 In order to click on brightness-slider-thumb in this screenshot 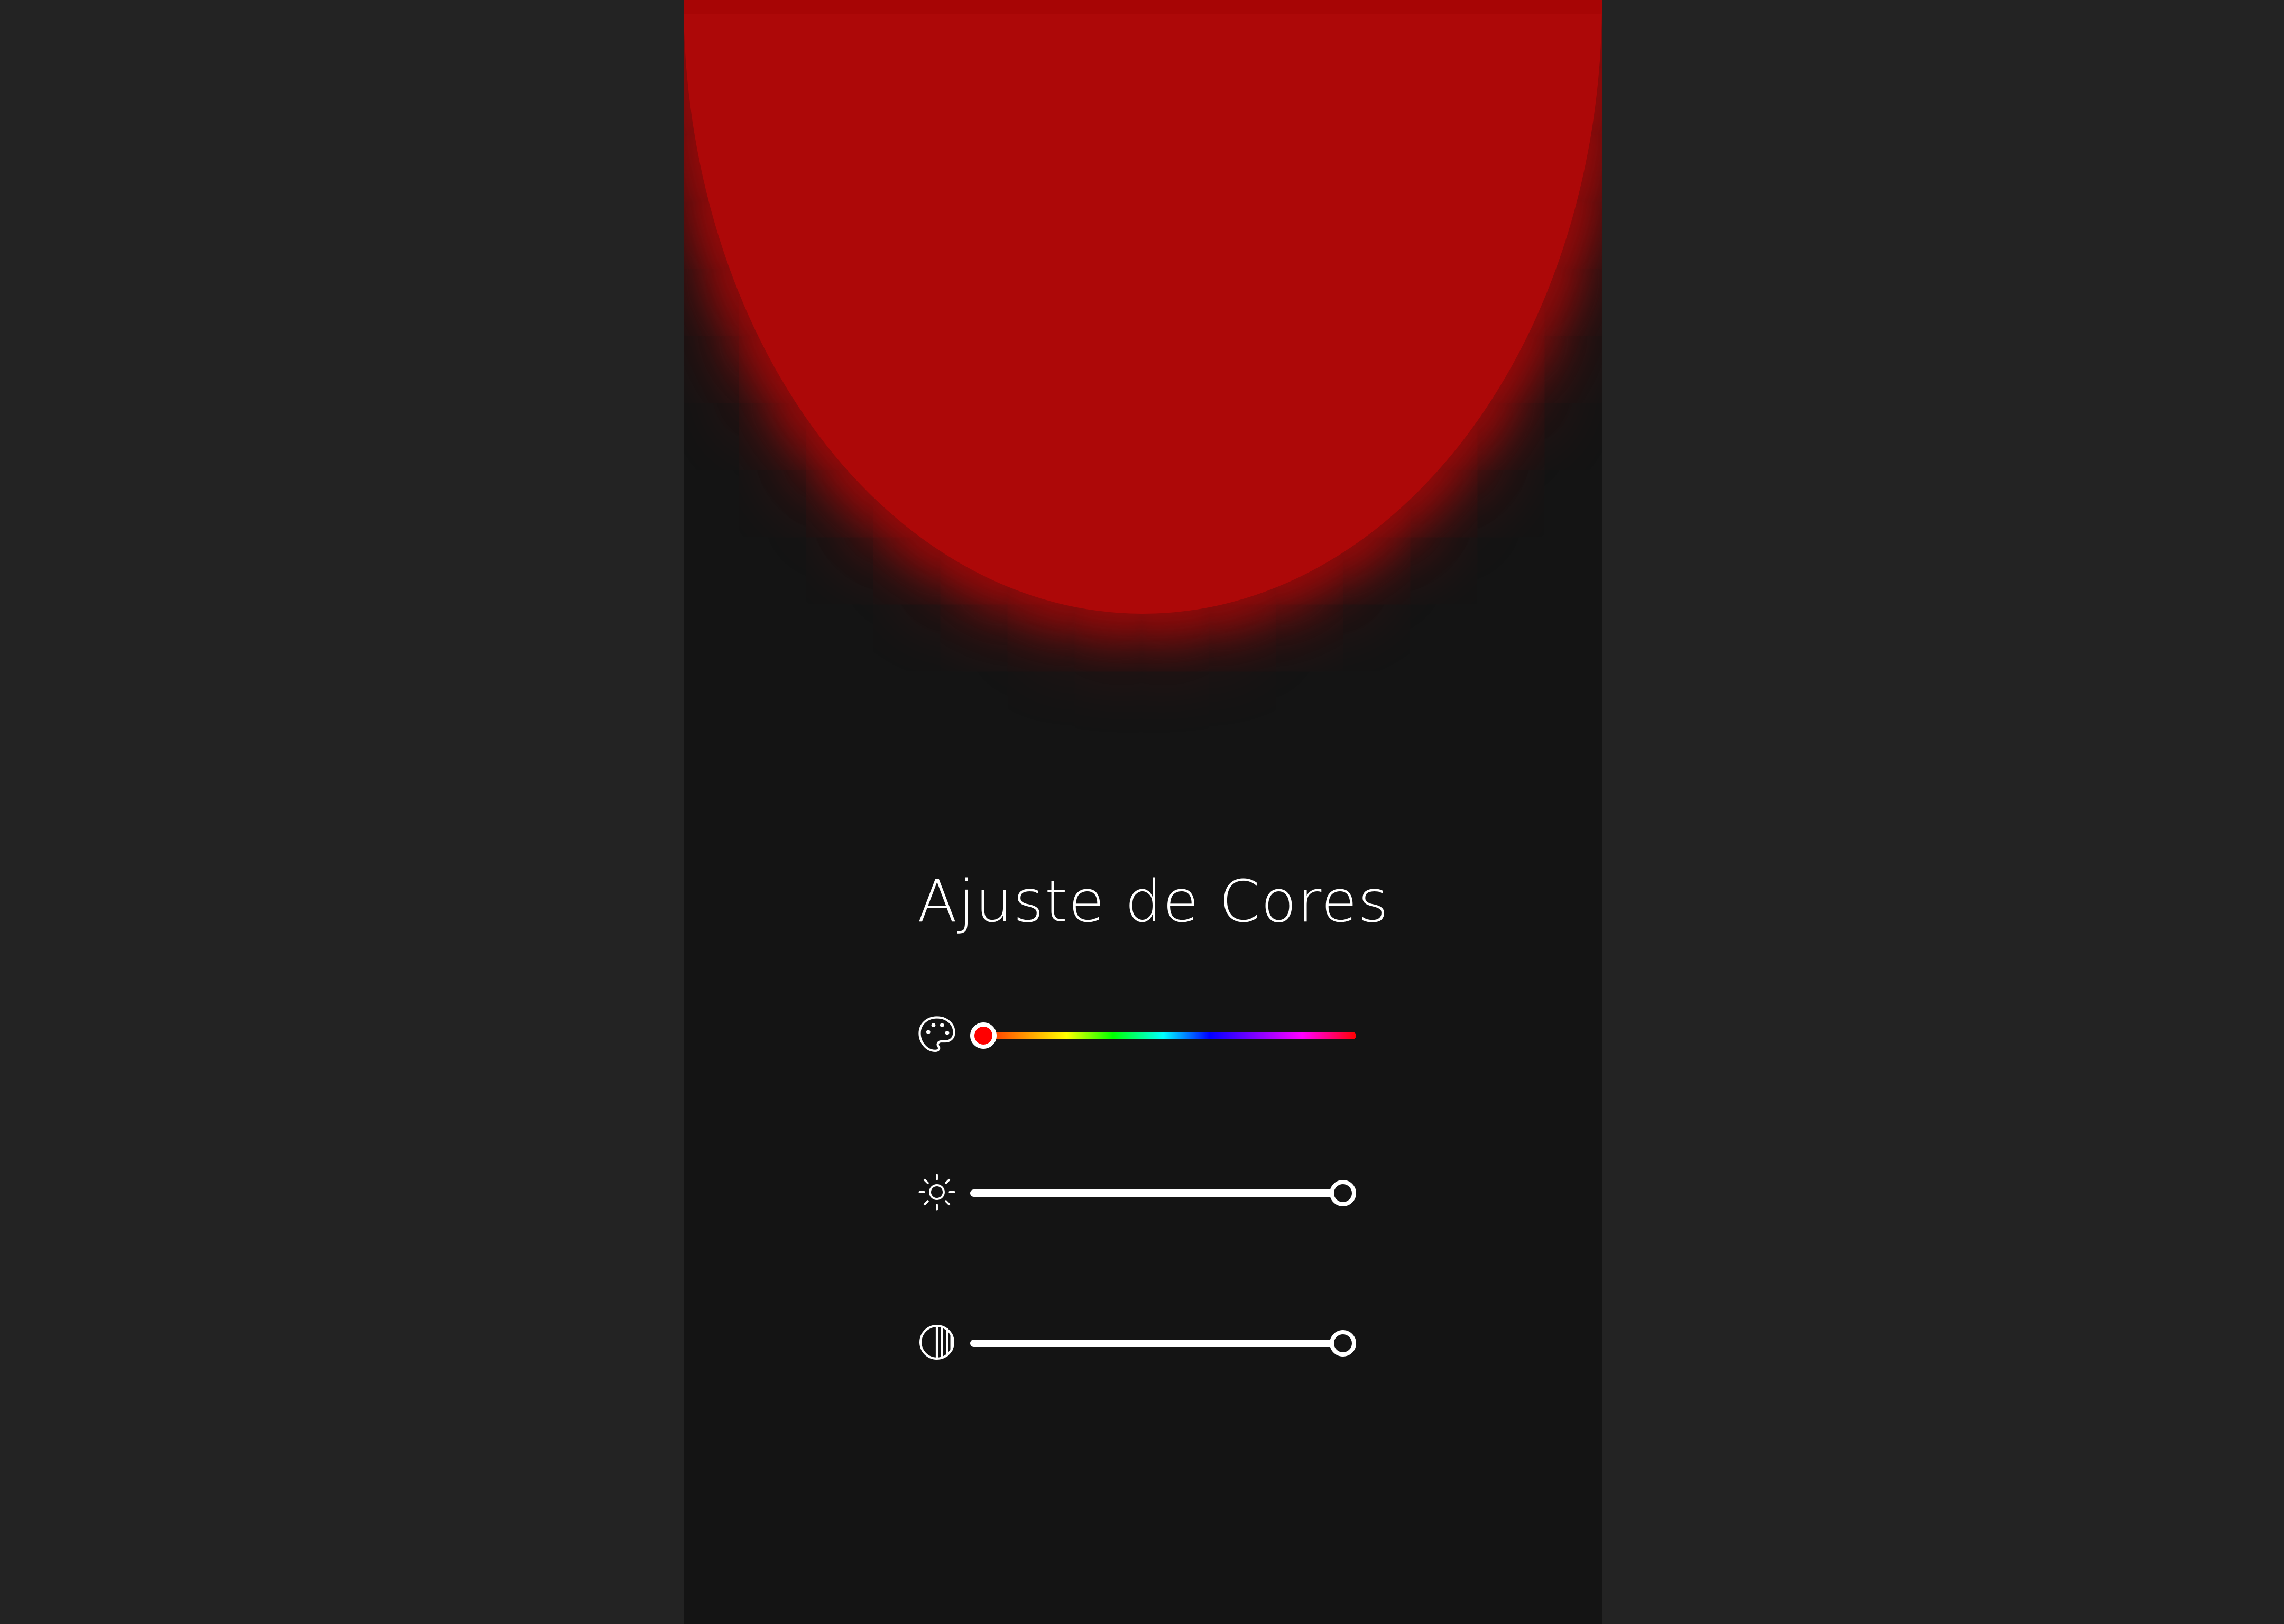, I will do `click(1343, 1193)`.